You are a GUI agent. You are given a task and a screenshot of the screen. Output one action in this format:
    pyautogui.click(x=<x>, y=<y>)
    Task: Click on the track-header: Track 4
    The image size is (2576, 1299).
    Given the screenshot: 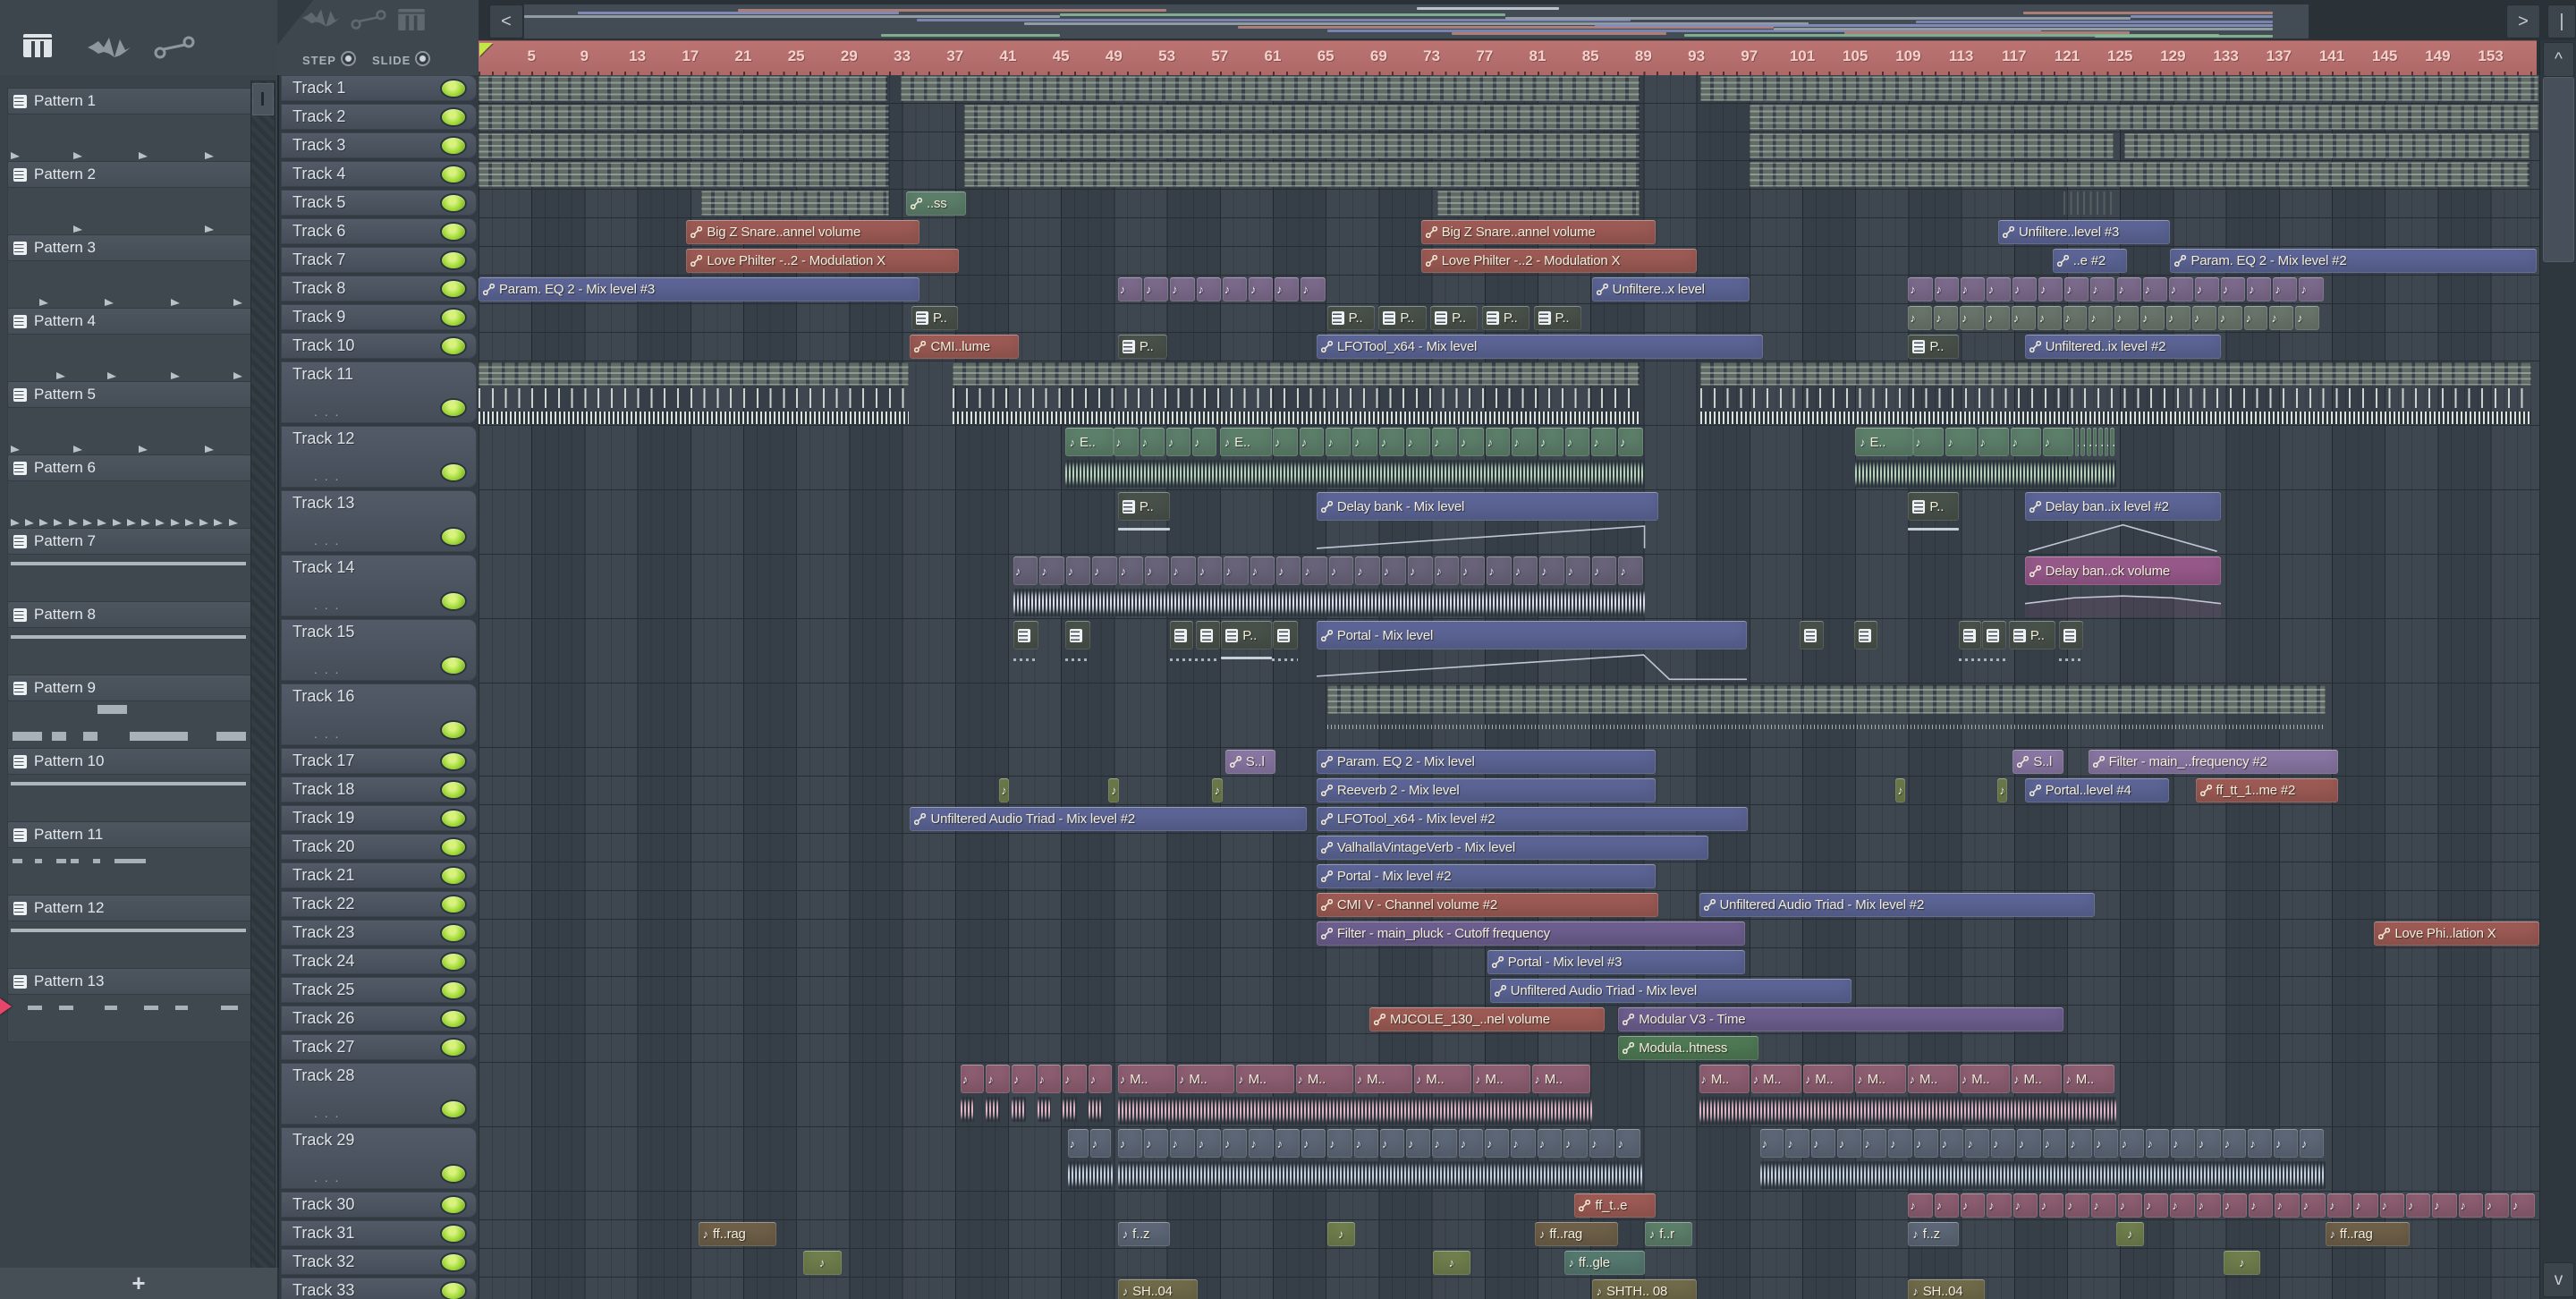 What is the action you would take?
    pyautogui.click(x=379, y=174)
    